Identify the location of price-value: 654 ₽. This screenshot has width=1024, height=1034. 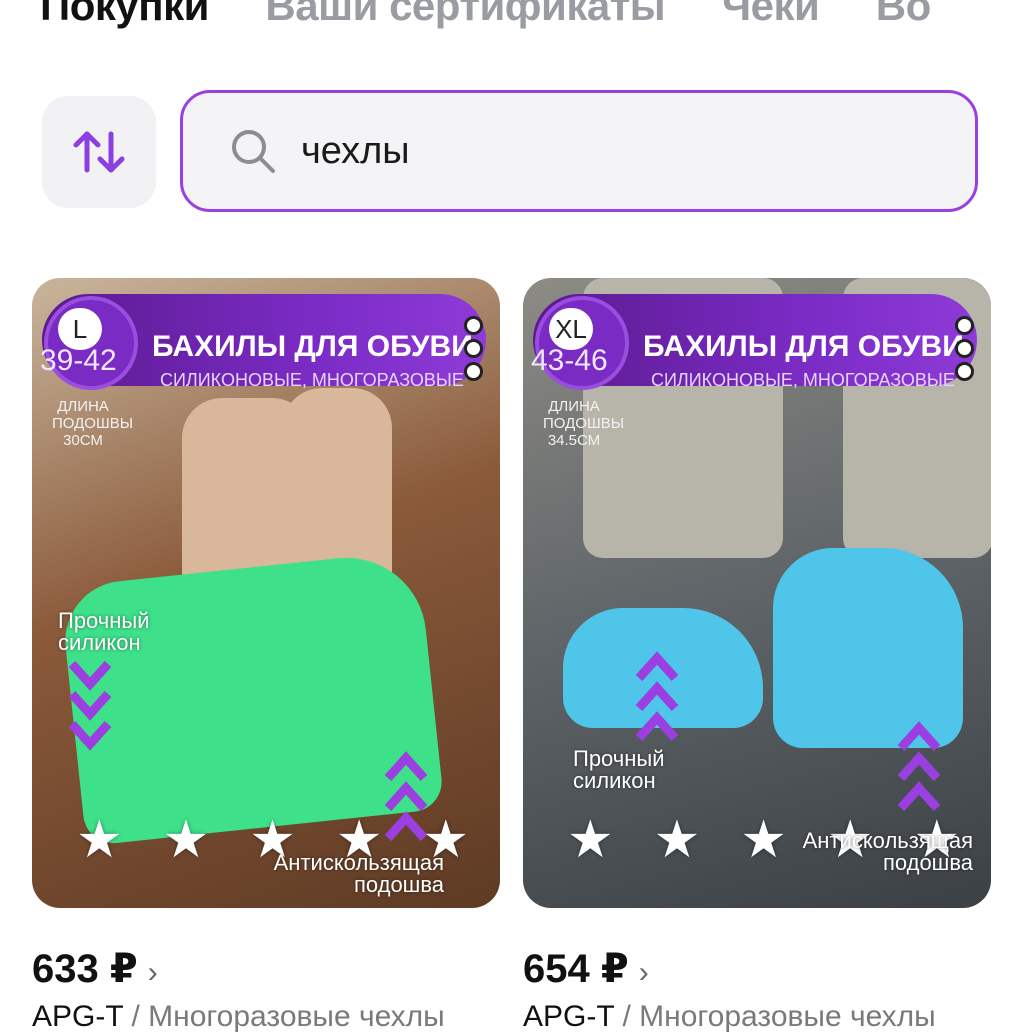
(576, 969).